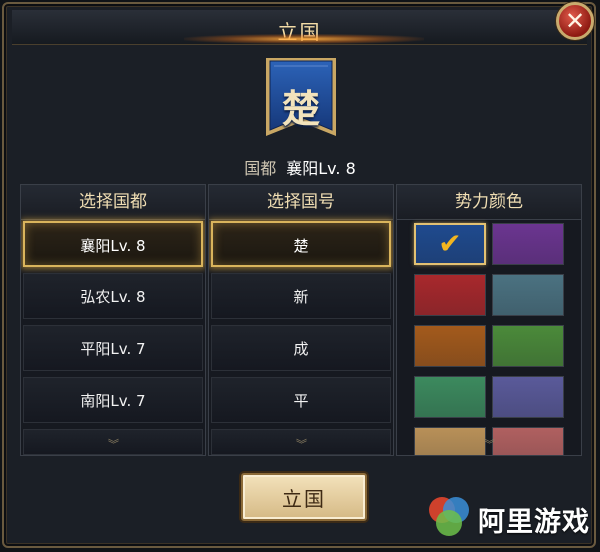 This screenshot has width=600, height=552. I want to click on color-swatch: ✔, so click(450, 244).